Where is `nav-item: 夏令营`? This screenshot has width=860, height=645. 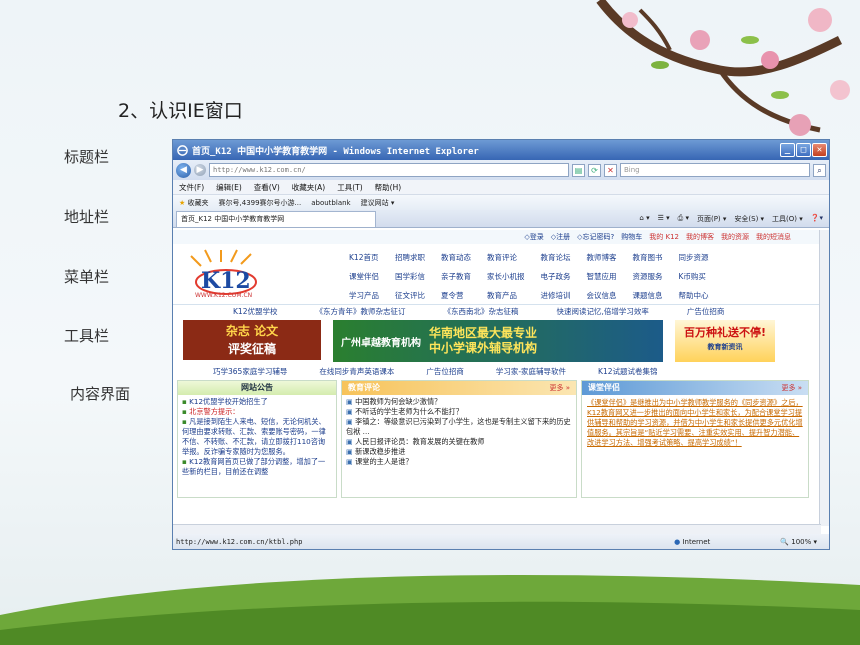
nav-item: 夏令营 is located at coordinates (456, 295).